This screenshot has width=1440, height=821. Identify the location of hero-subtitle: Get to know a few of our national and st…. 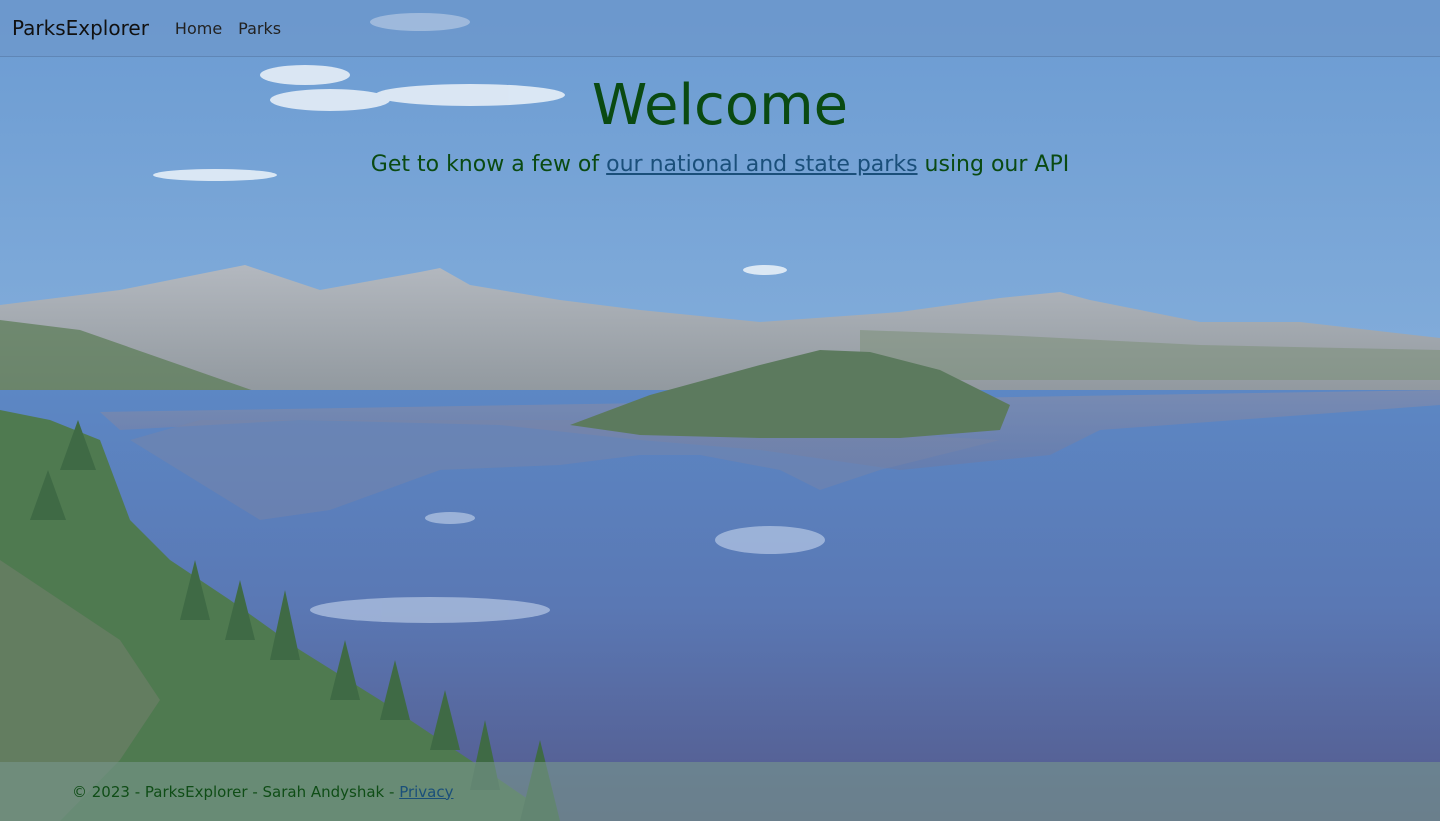
(720, 165).